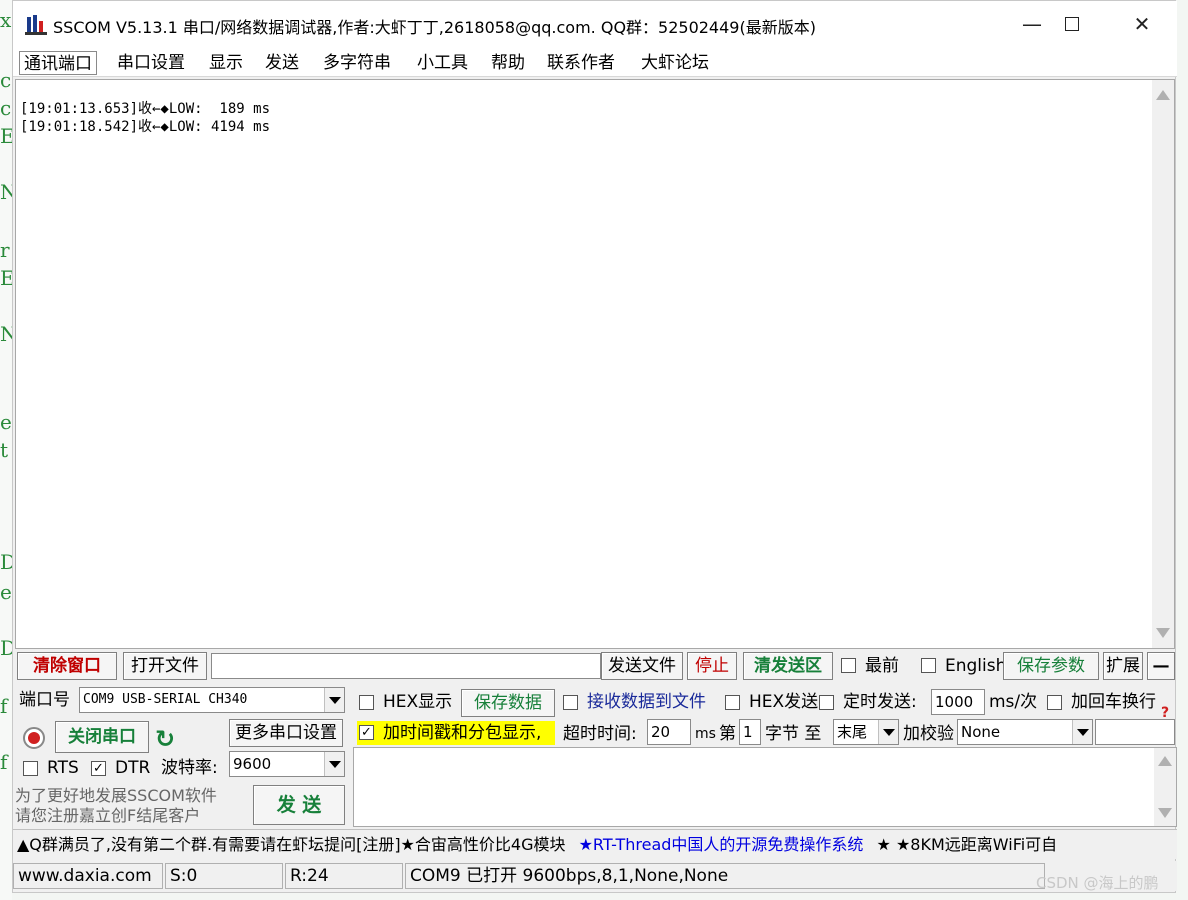  I want to click on add-crlf-checkbox, so click(1054, 702).